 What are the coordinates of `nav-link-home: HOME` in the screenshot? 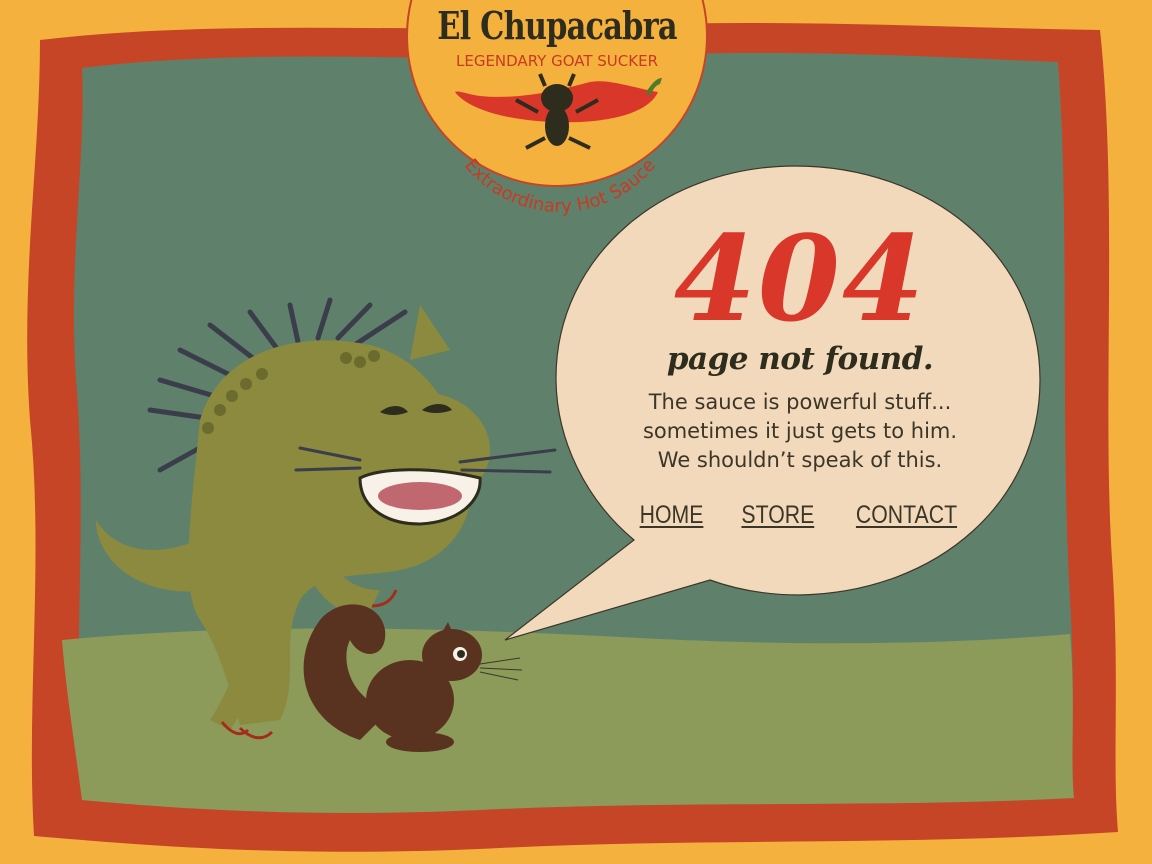 It's located at (672, 515).